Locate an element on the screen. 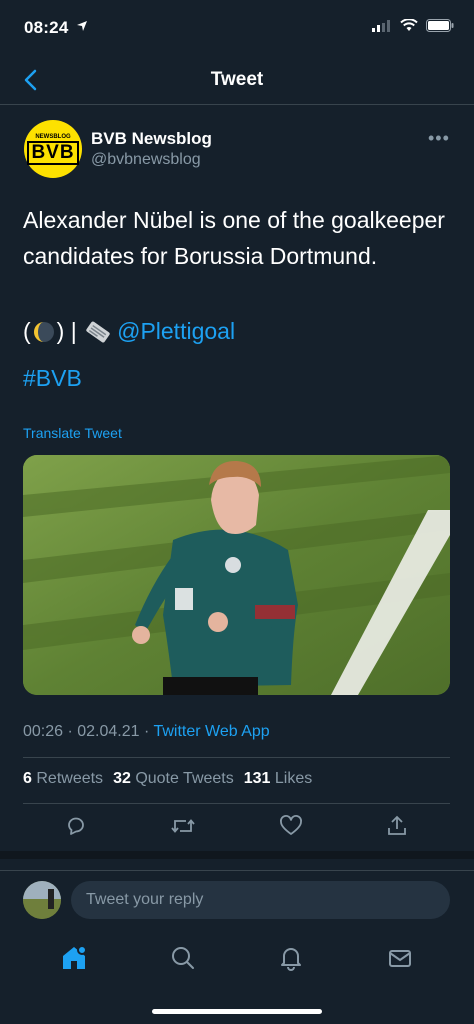 The height and width of the screenshot is (1024, 474). home-icon is located at coordinates (75, 957).